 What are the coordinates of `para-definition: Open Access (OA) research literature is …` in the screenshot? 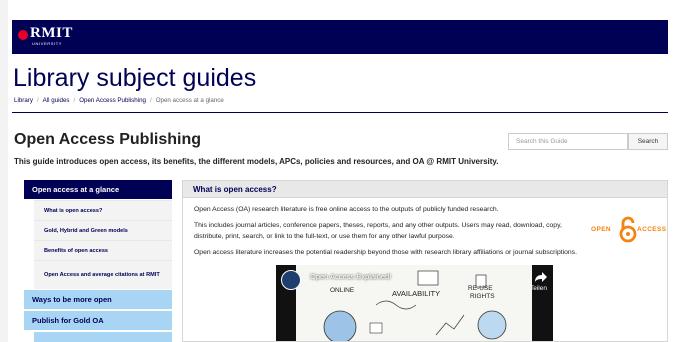 It's located at (346, 209).